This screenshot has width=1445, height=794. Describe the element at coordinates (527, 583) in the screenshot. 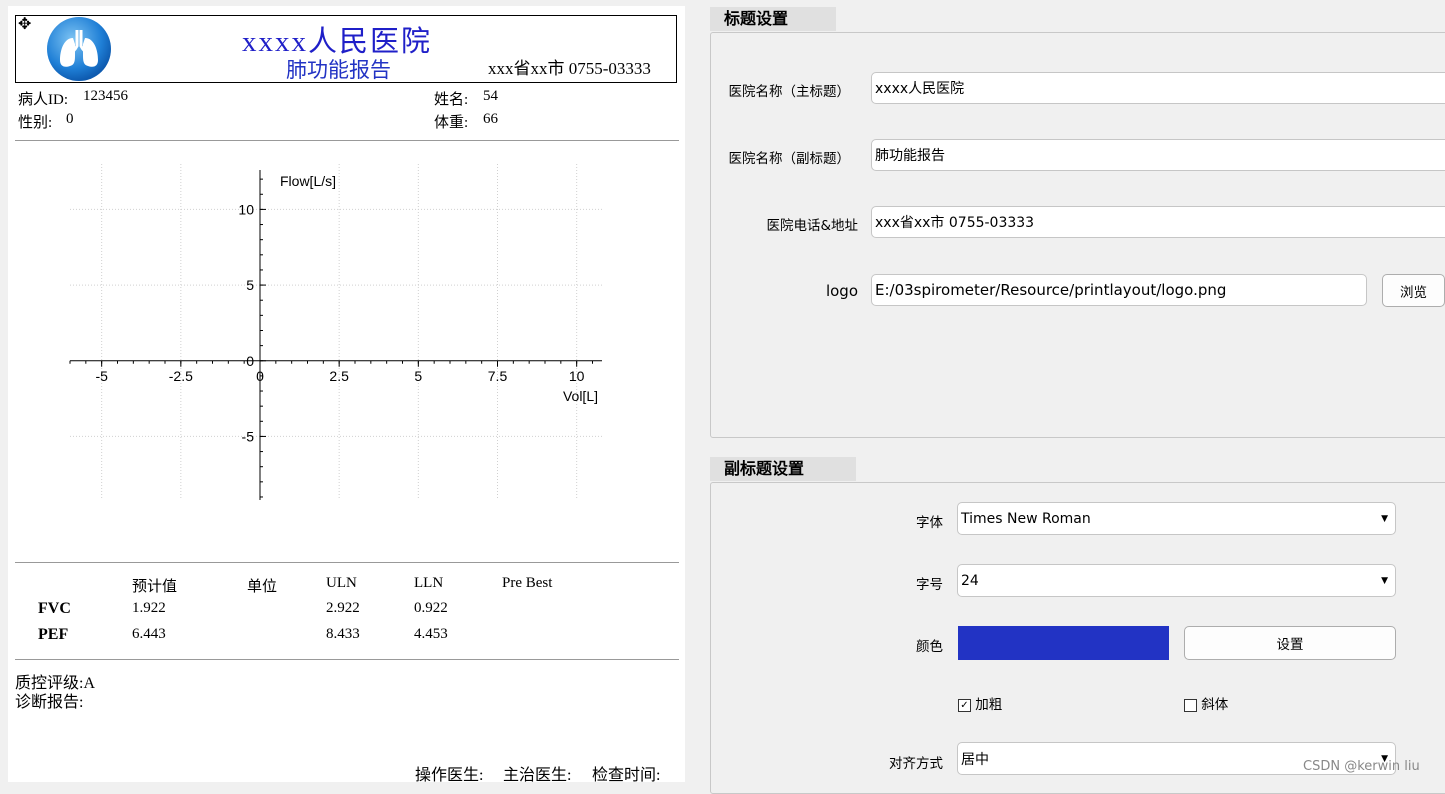

I see `col-header-pre-best: Pre Best` at that location.